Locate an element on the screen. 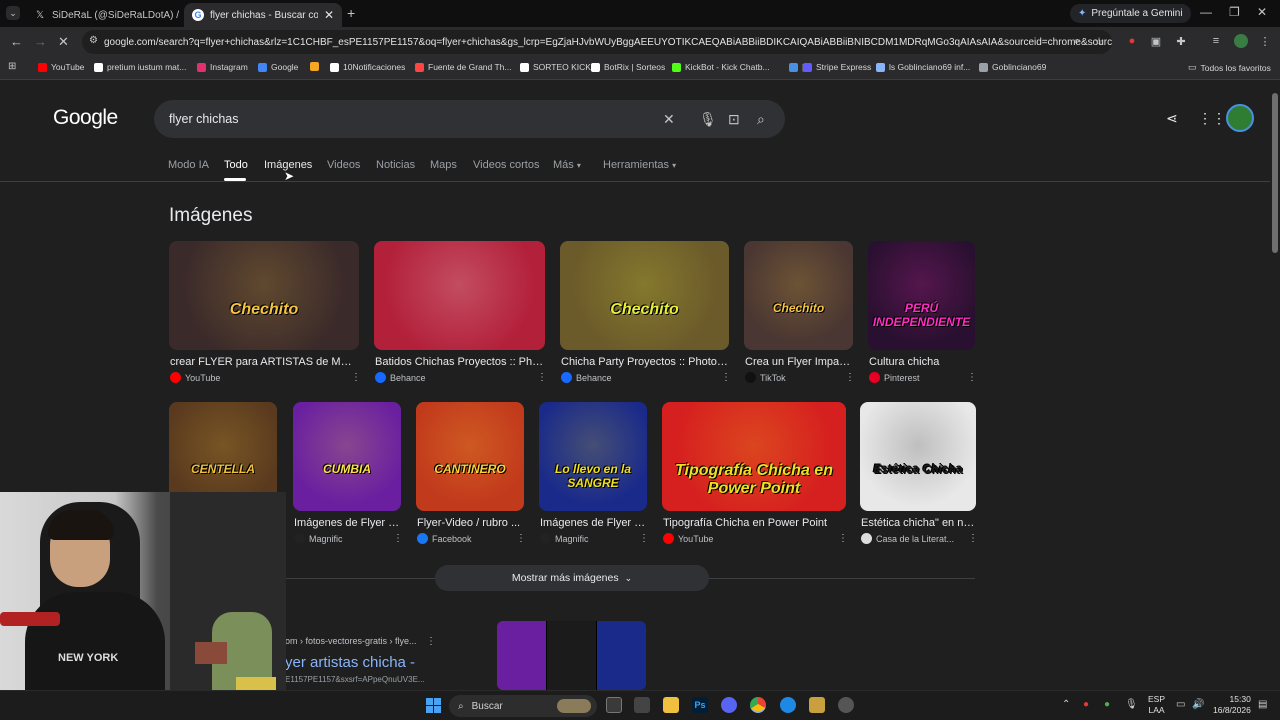 Image resolution: width=1280 pixels, height=720 pixels. reading-list-icon: ≡ is located at coordinates (1216, 41).